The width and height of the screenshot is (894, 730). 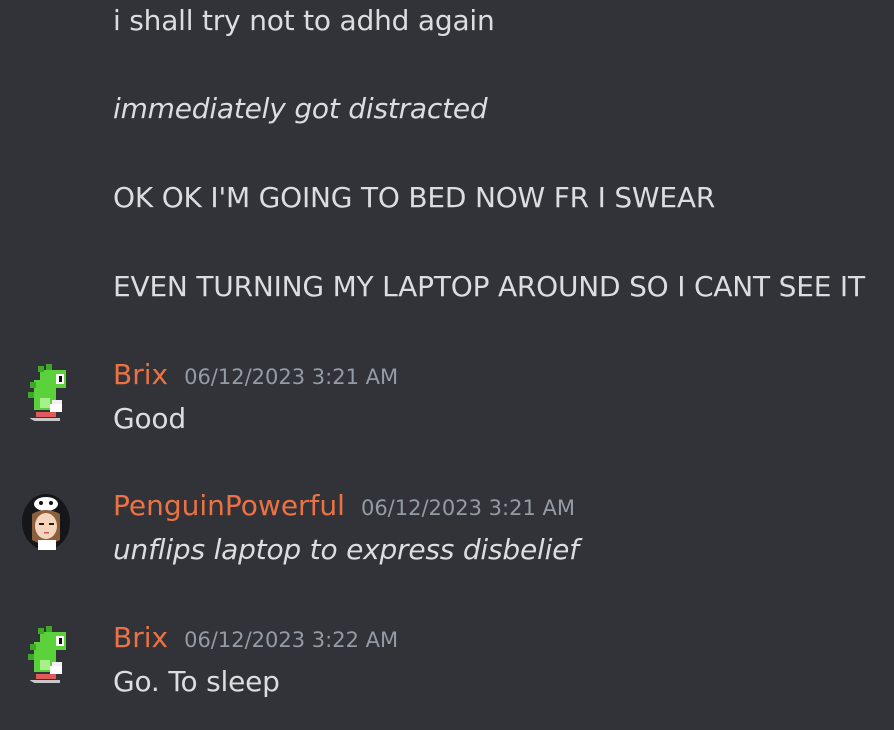 I want to click on timestamp: 06/12/2023 3:22 AM, so click(x=291, y=640).